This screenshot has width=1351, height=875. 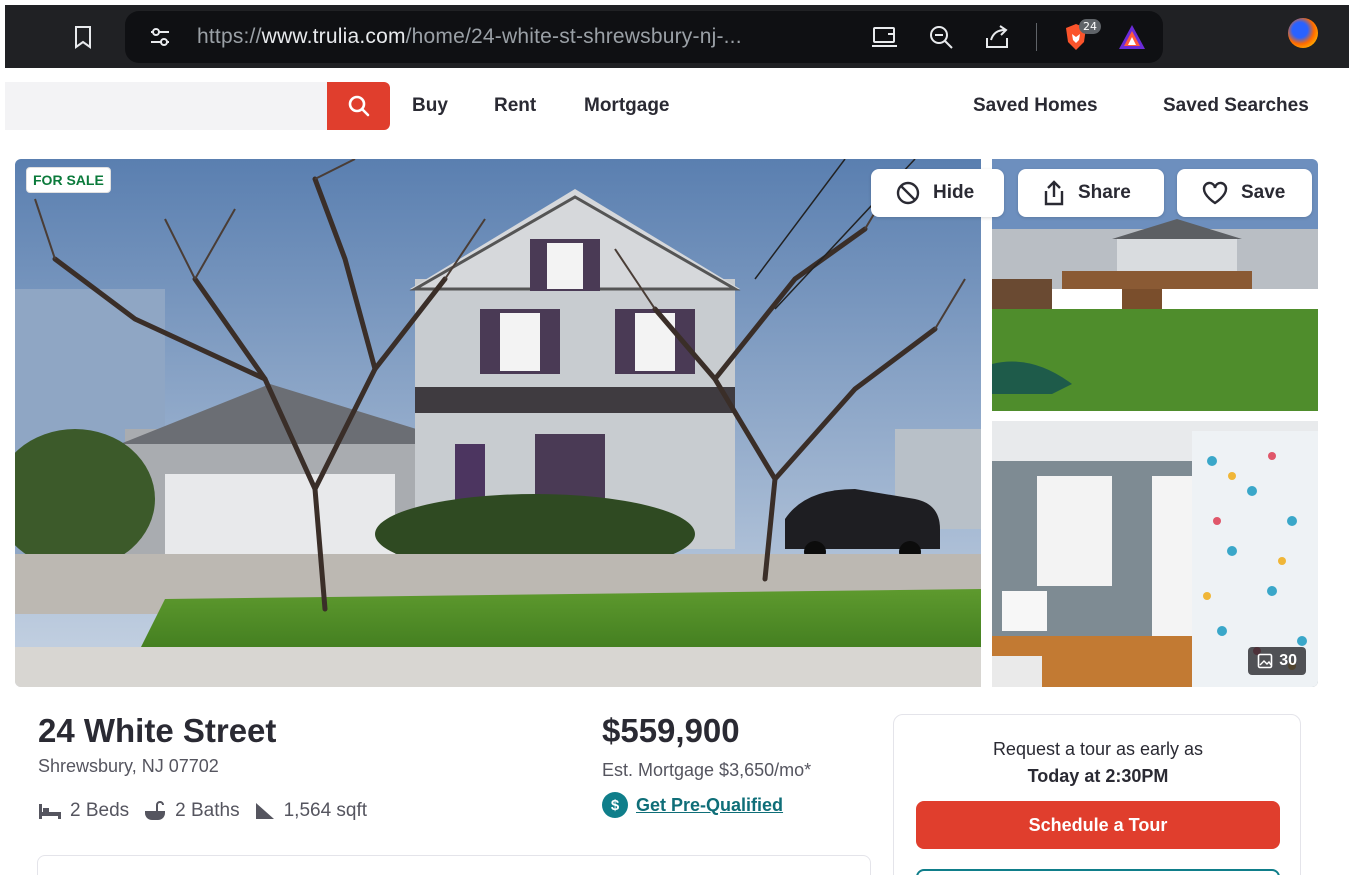 I want to click on schedule-tour-button: Schedule a Tour, so click(x=1098, y=825).